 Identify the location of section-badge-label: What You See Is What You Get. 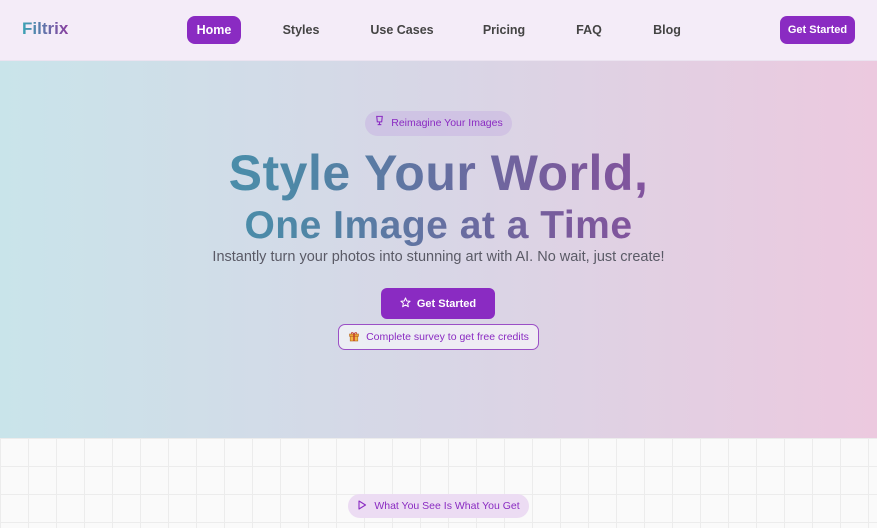
(447, 506).